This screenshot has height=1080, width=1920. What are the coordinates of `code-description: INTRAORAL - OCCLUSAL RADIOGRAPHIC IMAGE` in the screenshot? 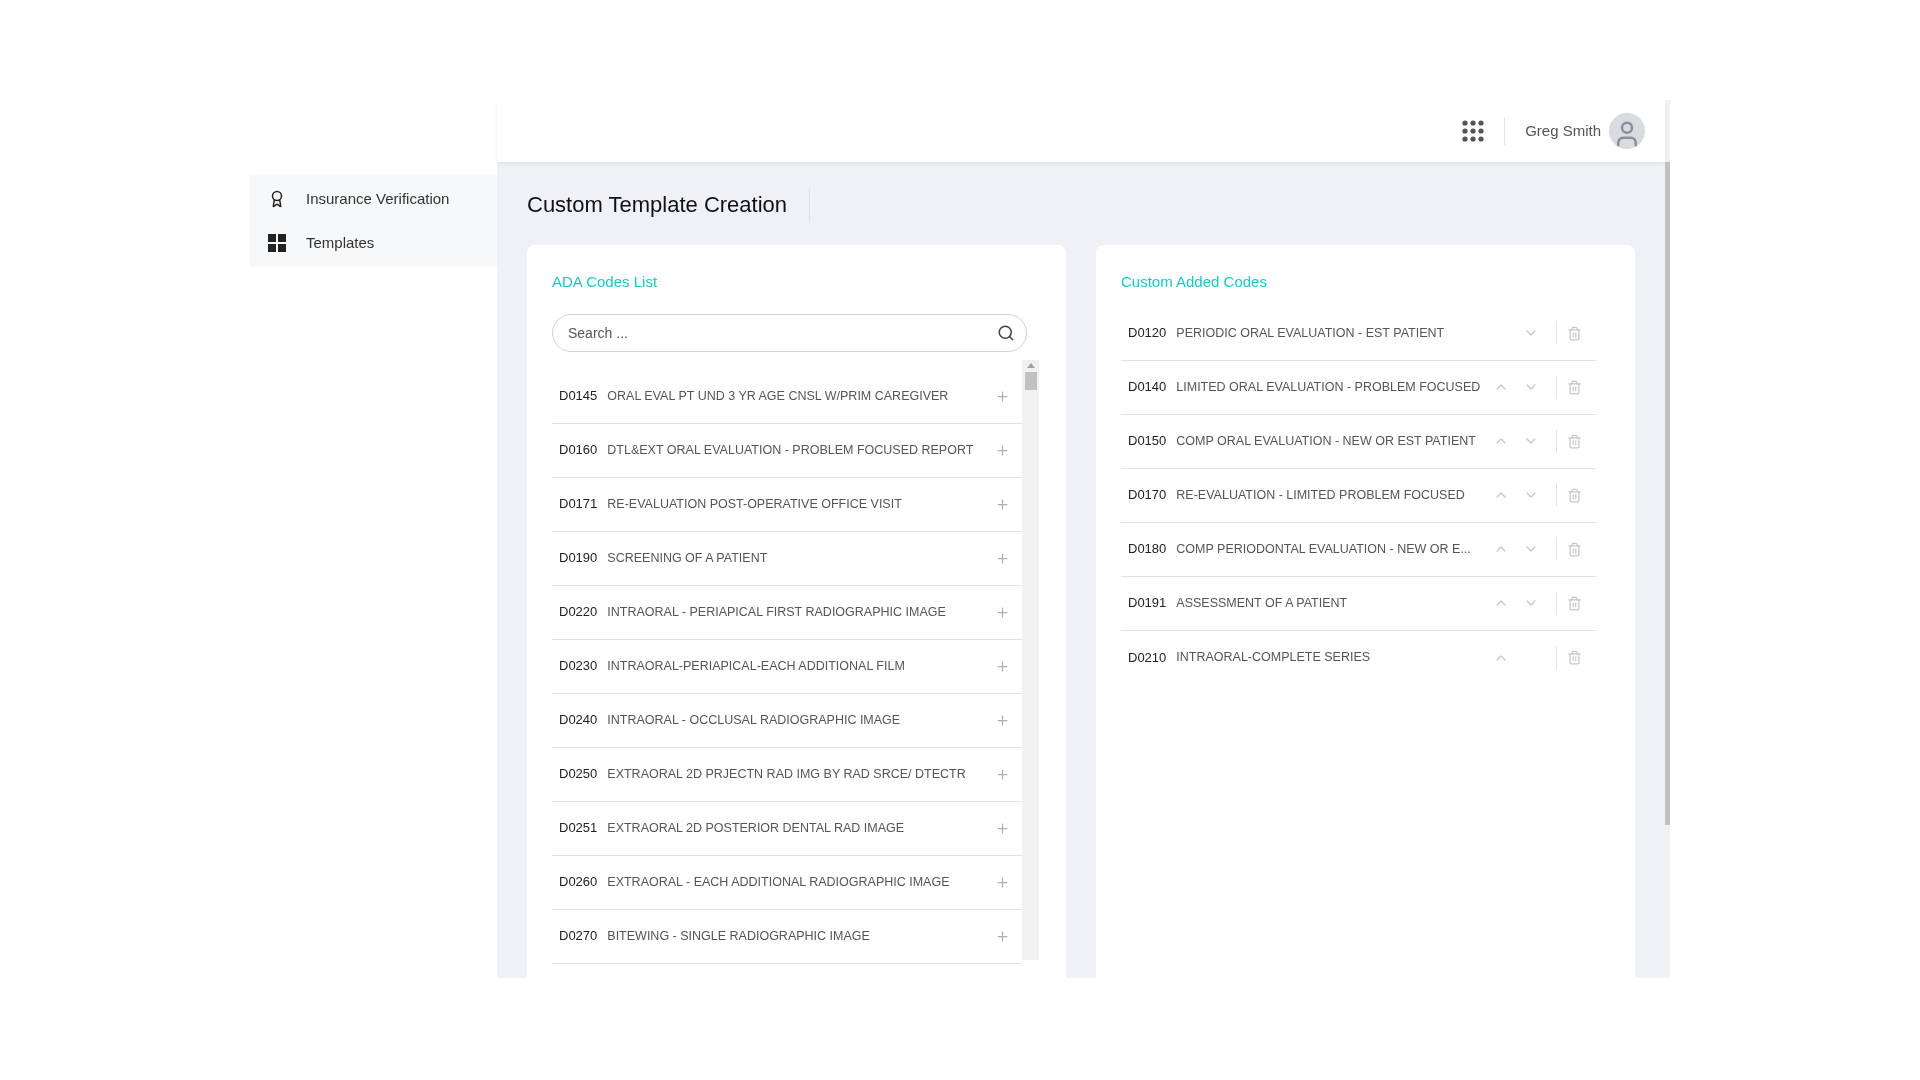 It's located at (754, 720).